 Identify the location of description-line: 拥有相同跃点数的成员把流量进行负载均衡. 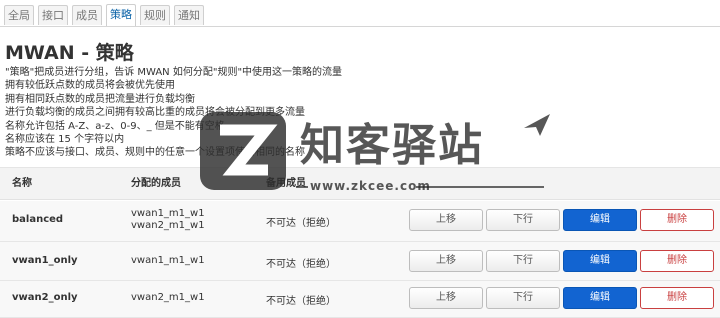
(100, 99).